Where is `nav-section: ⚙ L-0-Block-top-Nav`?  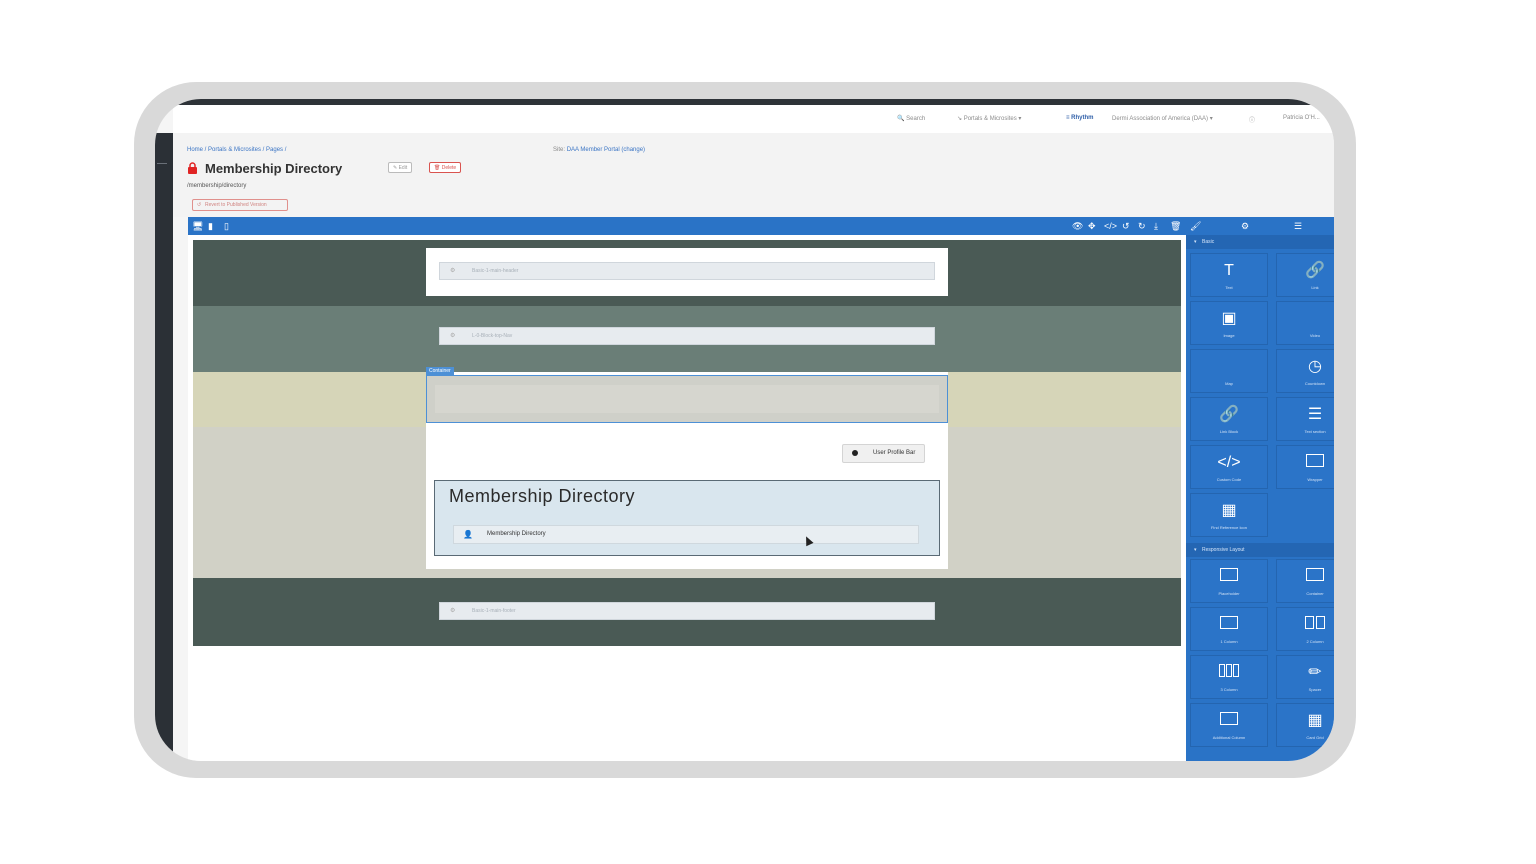
nav-section: ⚙ L-0-Block-top-Nav is located at coordinates (687, 339).